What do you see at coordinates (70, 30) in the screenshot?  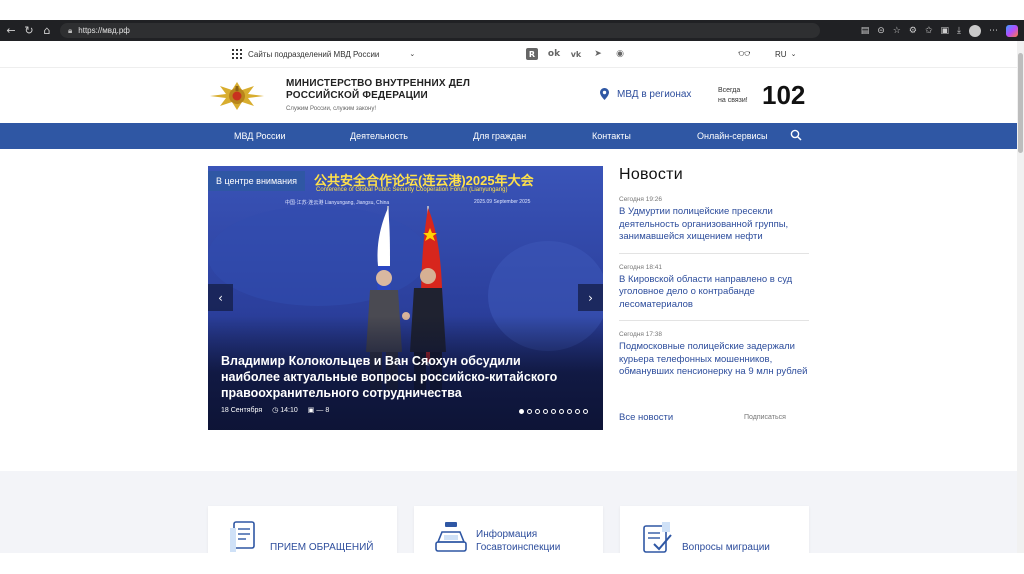 I see `lock-icon: 🔒︎` at bounding box center [70, 30].